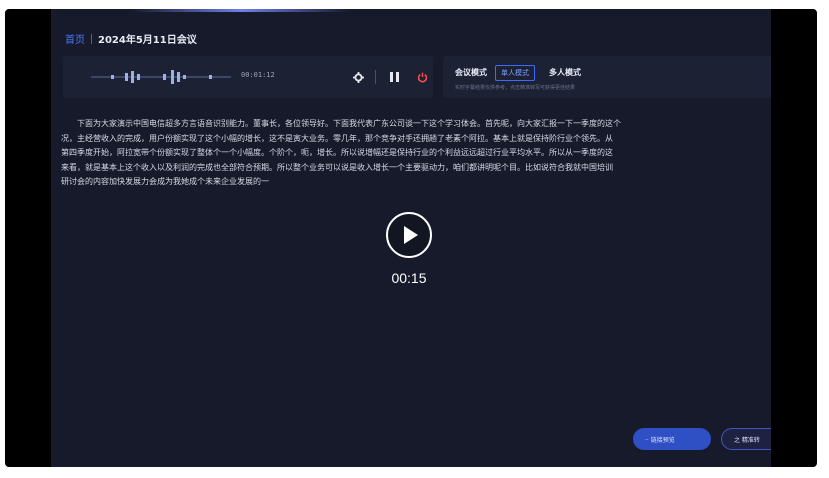  Describe the element at coordinates (375, 77) in the screenshot. I see `control-divider` at that location.